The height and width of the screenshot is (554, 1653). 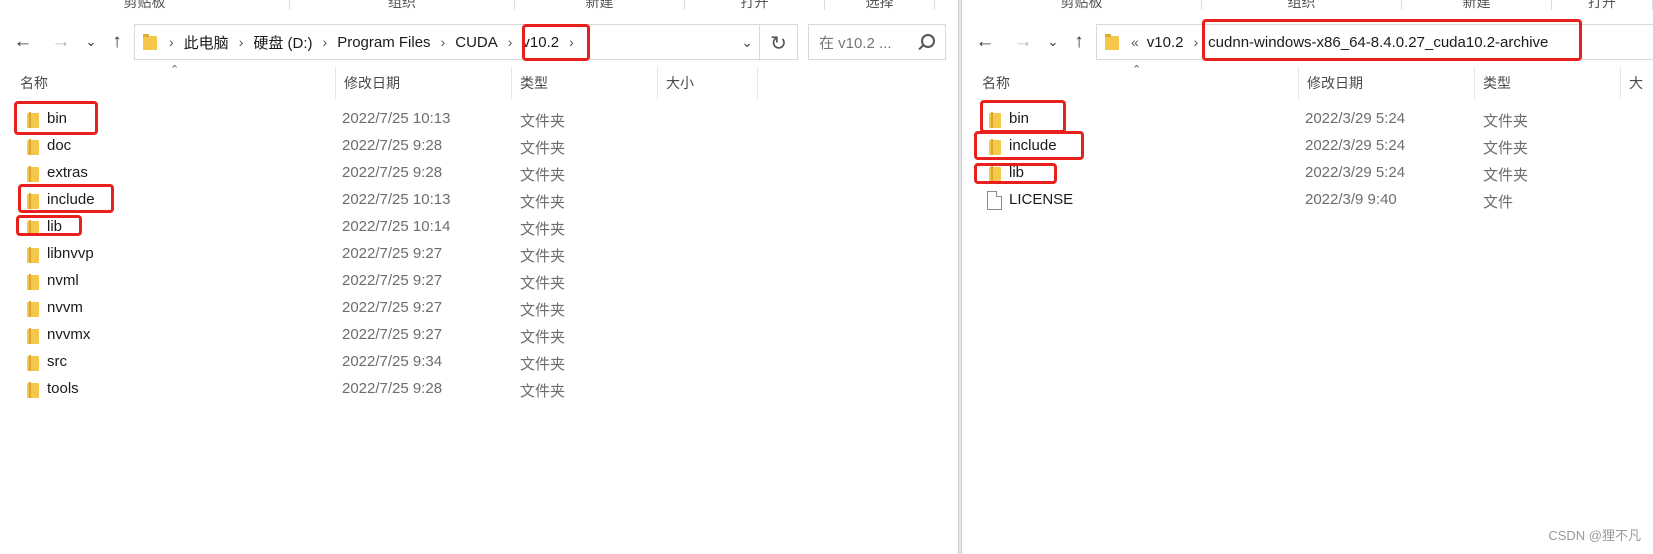 What do you see at coordinates (479, 254) in the screenshot?
I see `list-item: libnvvp 2022/7/25 9:27 文件夹` at bounding box center [479, 254].